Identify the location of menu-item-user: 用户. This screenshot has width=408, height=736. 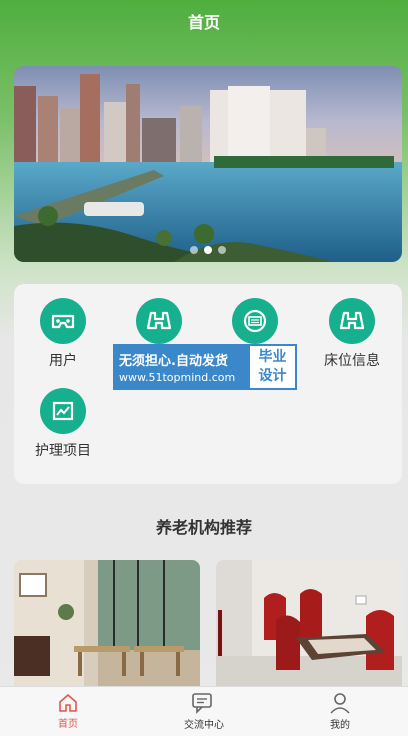
(63, 334).